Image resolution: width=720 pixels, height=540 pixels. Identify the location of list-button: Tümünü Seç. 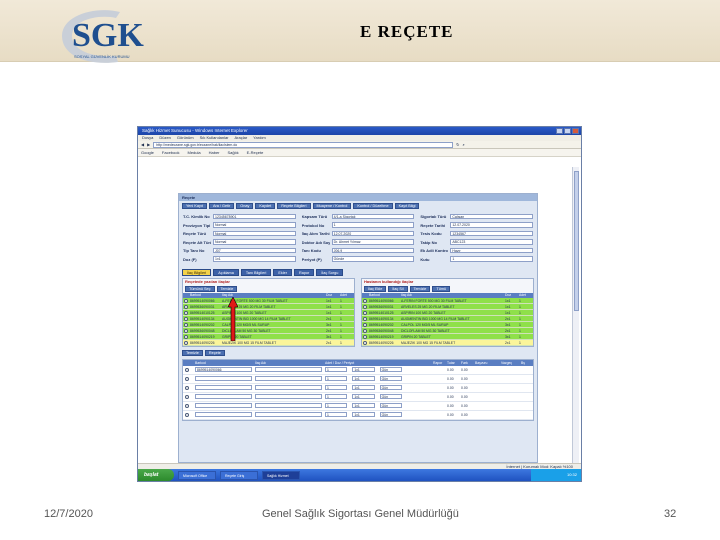
(200, 288).